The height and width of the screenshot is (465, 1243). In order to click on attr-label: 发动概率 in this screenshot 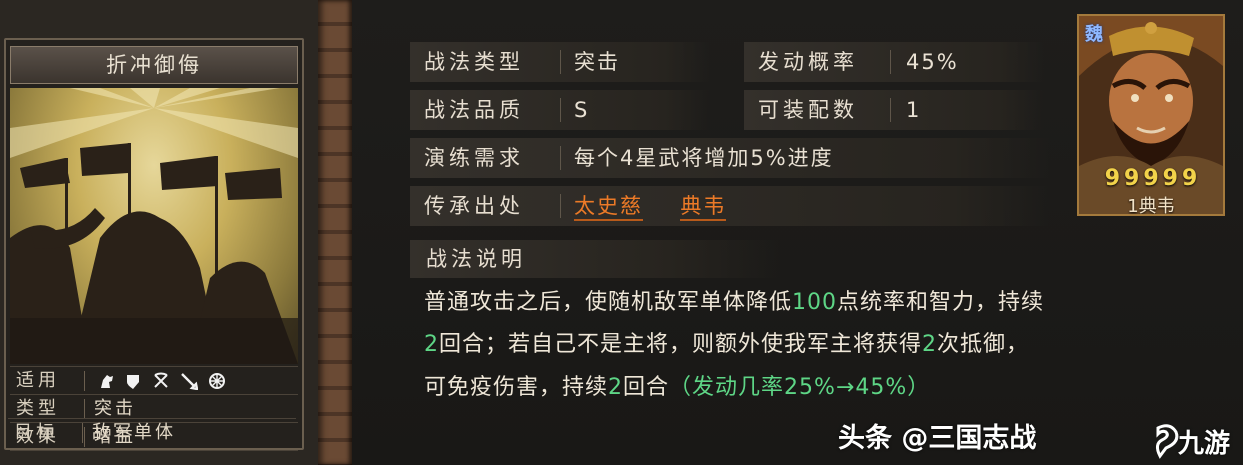, I will do `click(808, 62)`.